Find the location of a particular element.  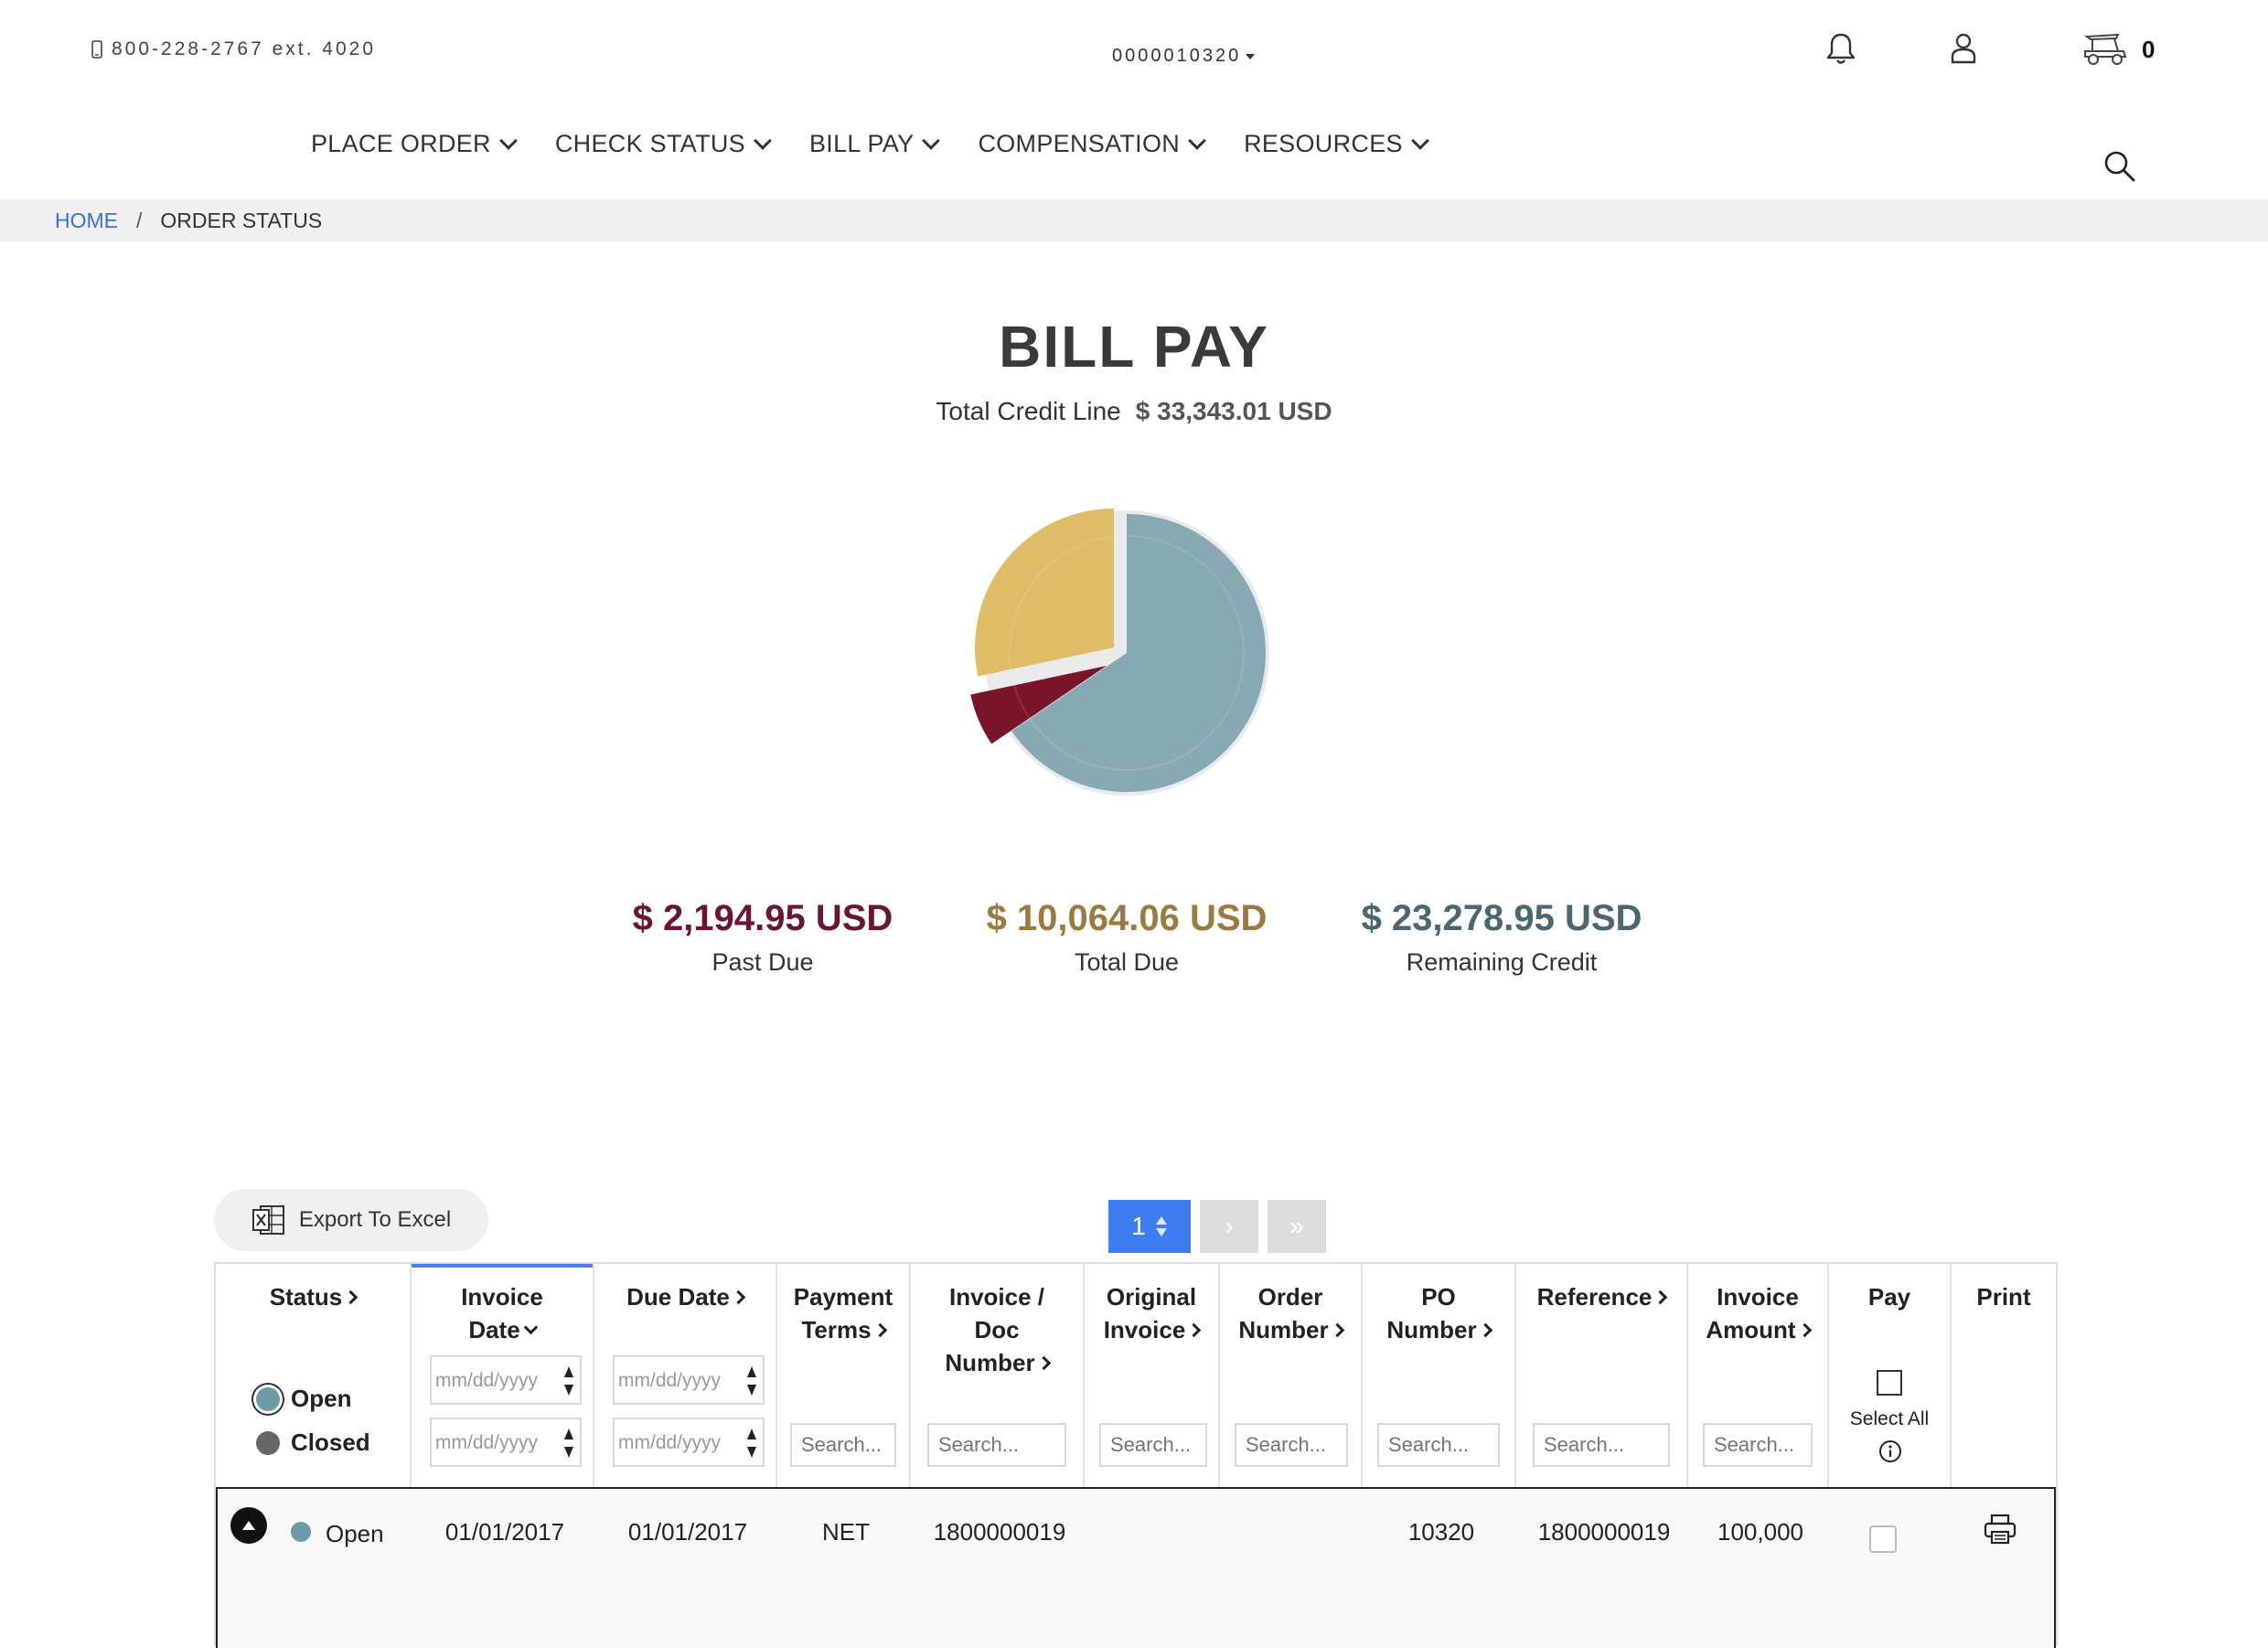

invoice-amount-search is located at coordinates (1758, 1445).